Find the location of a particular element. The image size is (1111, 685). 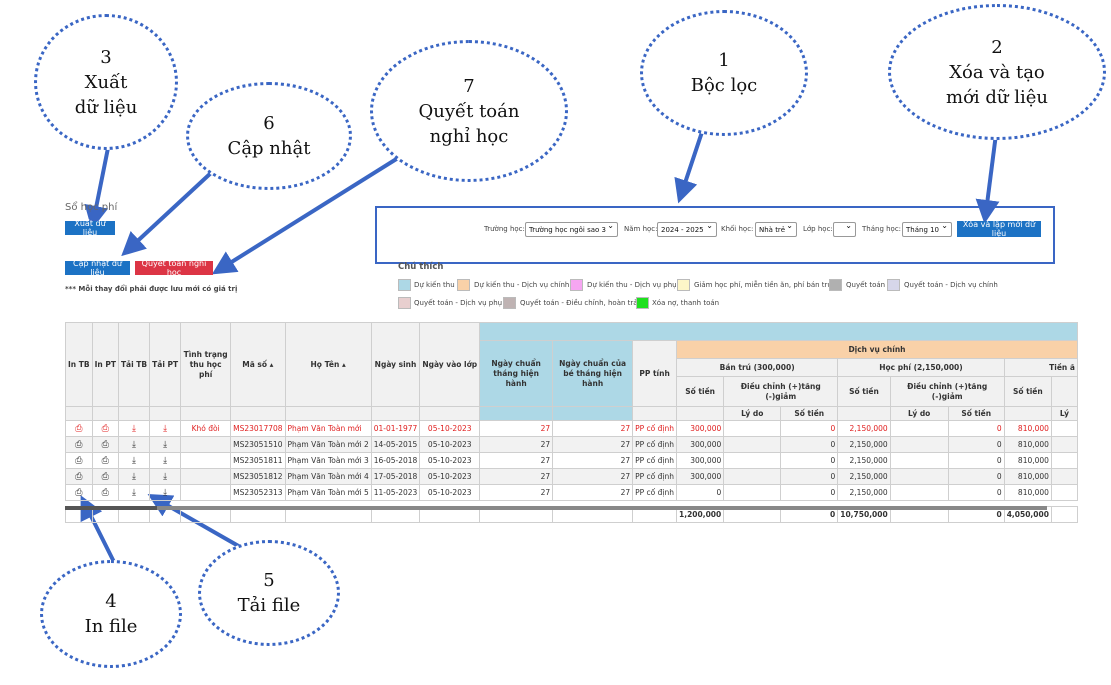

dob-cell: 14-05-2015 is located at coordinates (395, 444).